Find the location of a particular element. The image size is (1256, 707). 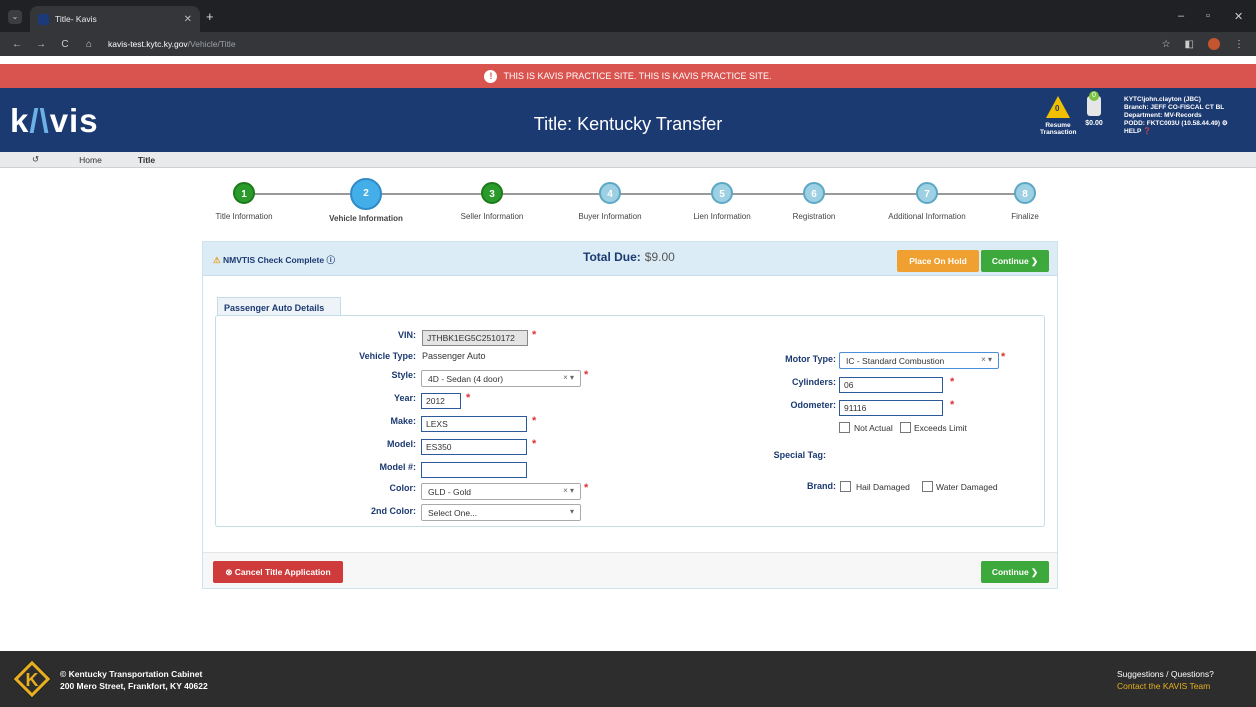

back-icon: ← is located at coordinates (17, 44).